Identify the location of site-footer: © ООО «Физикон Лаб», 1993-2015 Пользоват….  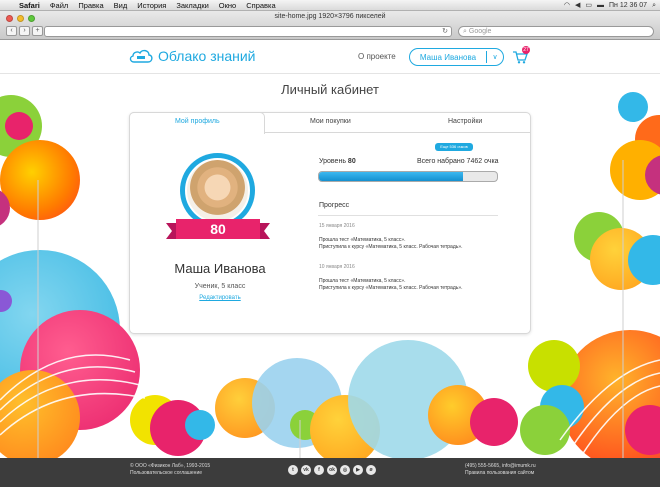
(330, 472).